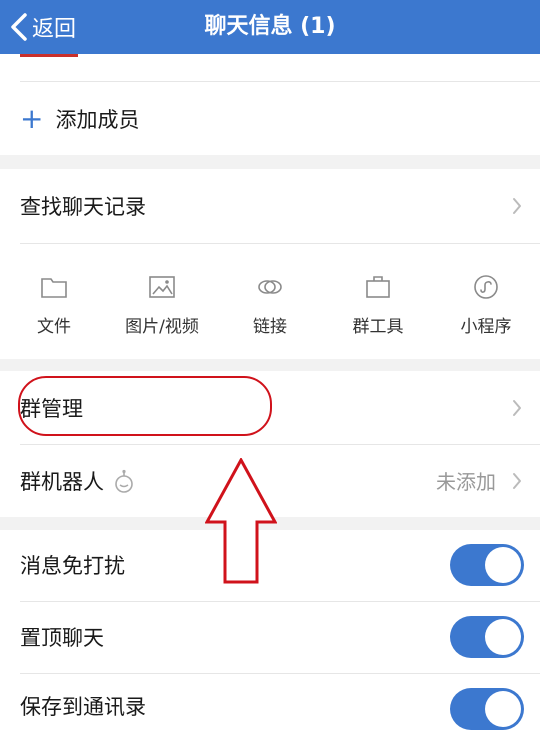 The image size is (540, 737). Describe the element at coordinates (270, 637) in the screenshot. I see `pin-chat-row: 置顶聊天` at that location.